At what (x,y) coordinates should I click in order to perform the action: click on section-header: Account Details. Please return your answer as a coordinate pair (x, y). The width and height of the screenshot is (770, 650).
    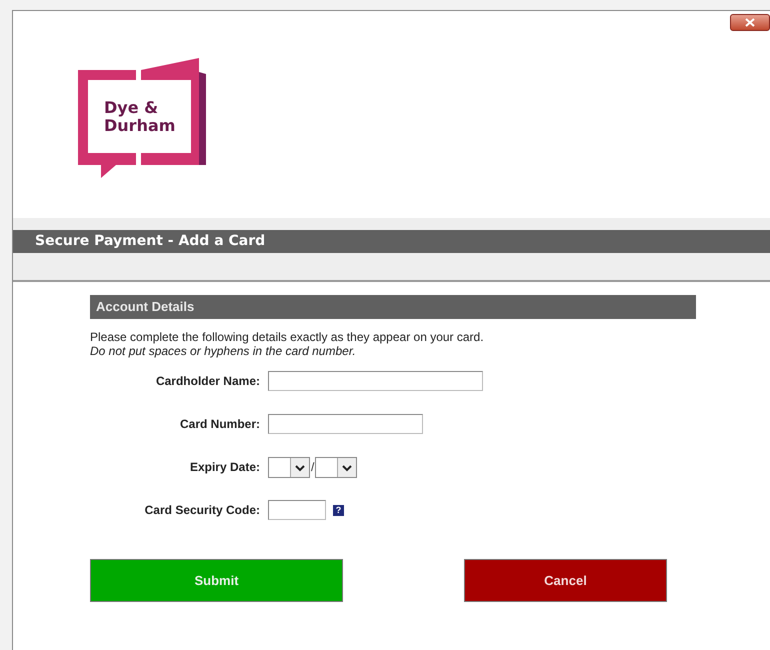
    Looking at the image, I should click on (393, 307).